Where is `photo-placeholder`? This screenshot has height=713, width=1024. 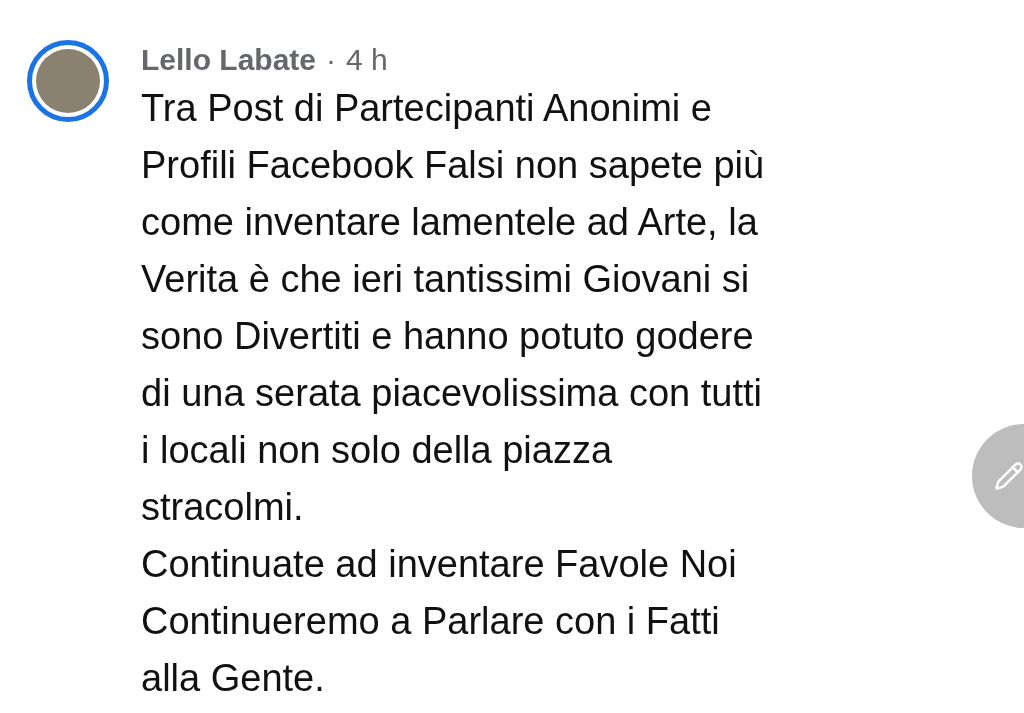
photo-placeholder is located at coordinates (68, 81).